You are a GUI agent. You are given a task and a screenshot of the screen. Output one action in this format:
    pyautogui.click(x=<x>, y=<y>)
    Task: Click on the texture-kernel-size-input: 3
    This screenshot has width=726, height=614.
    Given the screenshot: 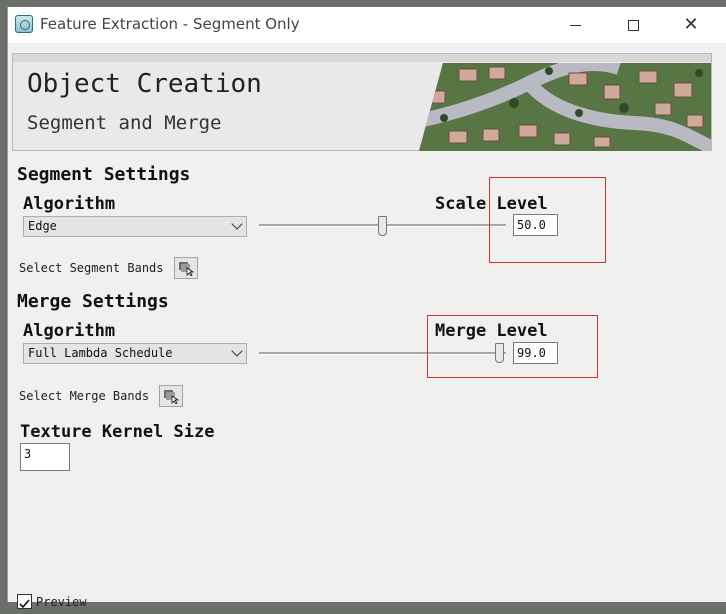 What is the action you would take?
    pyautogui.click(x=45, y=457)
    